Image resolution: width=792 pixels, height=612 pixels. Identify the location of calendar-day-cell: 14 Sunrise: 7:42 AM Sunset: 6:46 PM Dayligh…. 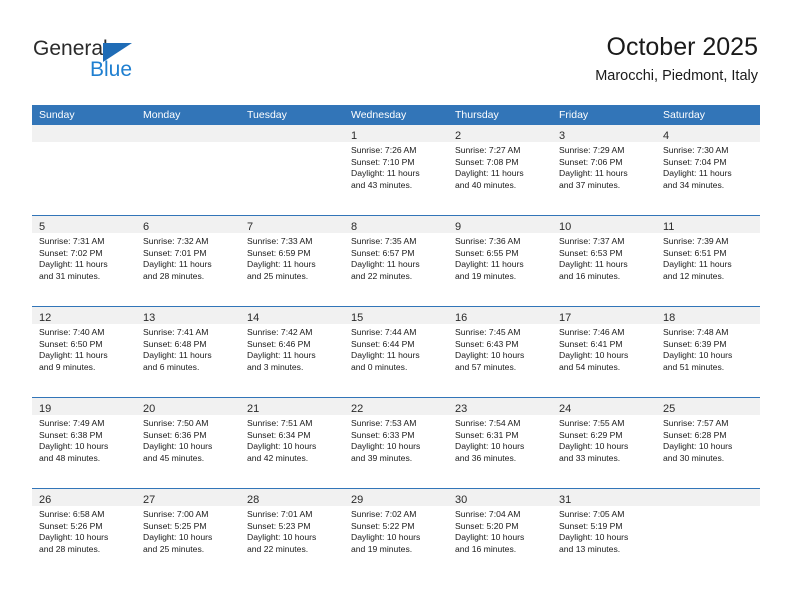
(292, 352).